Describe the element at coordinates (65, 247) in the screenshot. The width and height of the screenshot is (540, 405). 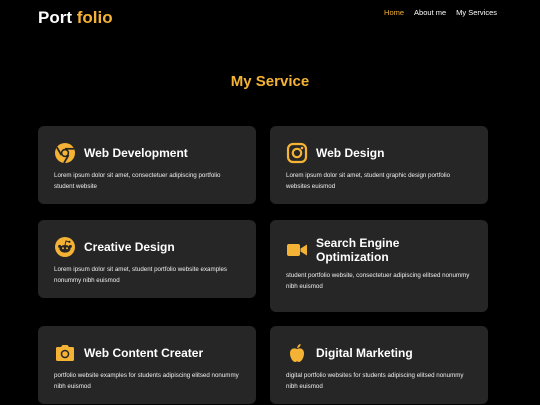
I see `reddit-icon` at that location.